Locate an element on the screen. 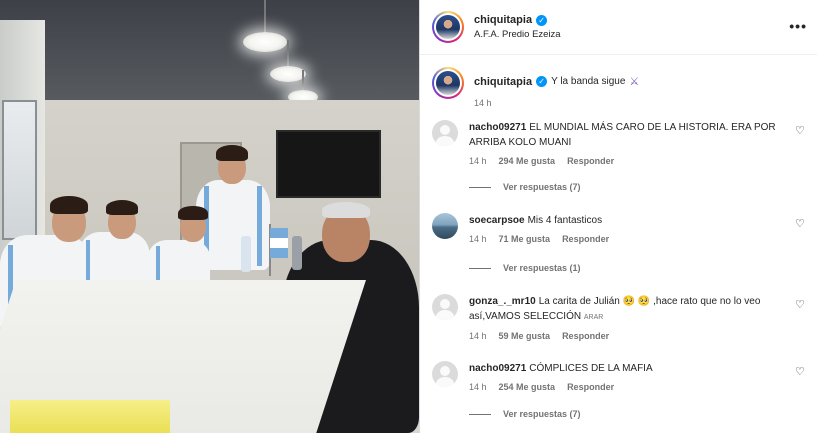 The height and width of the screenshot is (433, 817). post-header: chiquitapia ✓ A.F.A. Predio Ezeiza ••• is located at coordinates (618, 27).